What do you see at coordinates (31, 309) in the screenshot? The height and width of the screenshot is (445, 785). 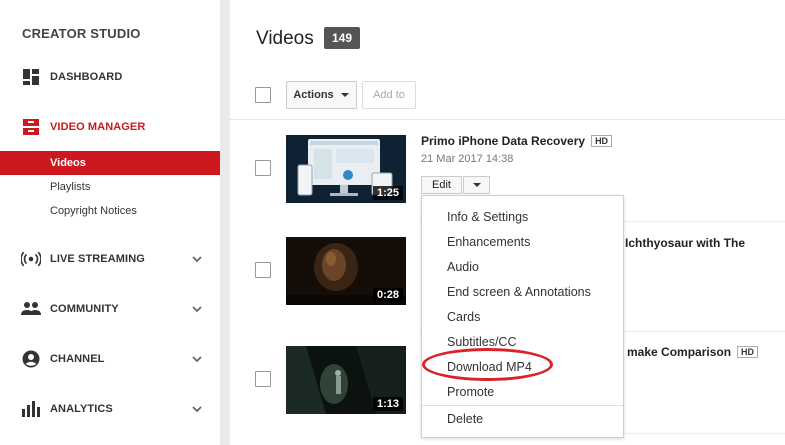 I see `community-icon` at bounding box center [31, 309].